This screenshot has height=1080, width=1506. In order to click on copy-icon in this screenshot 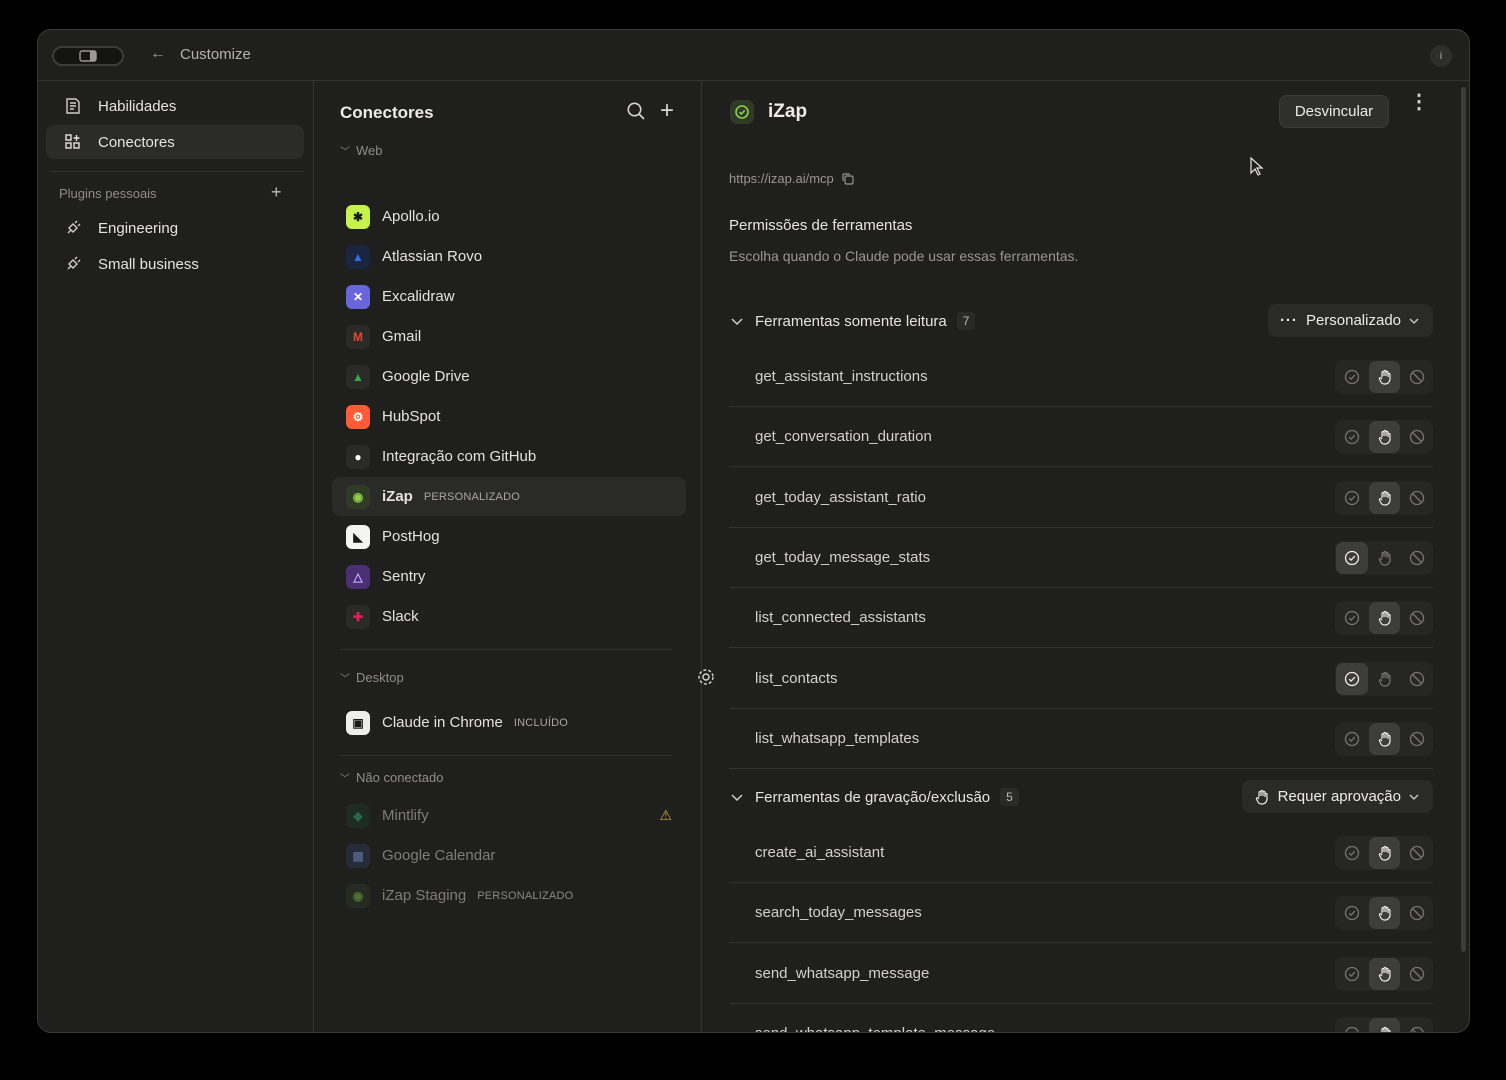, I will do `click(848, 178)`.